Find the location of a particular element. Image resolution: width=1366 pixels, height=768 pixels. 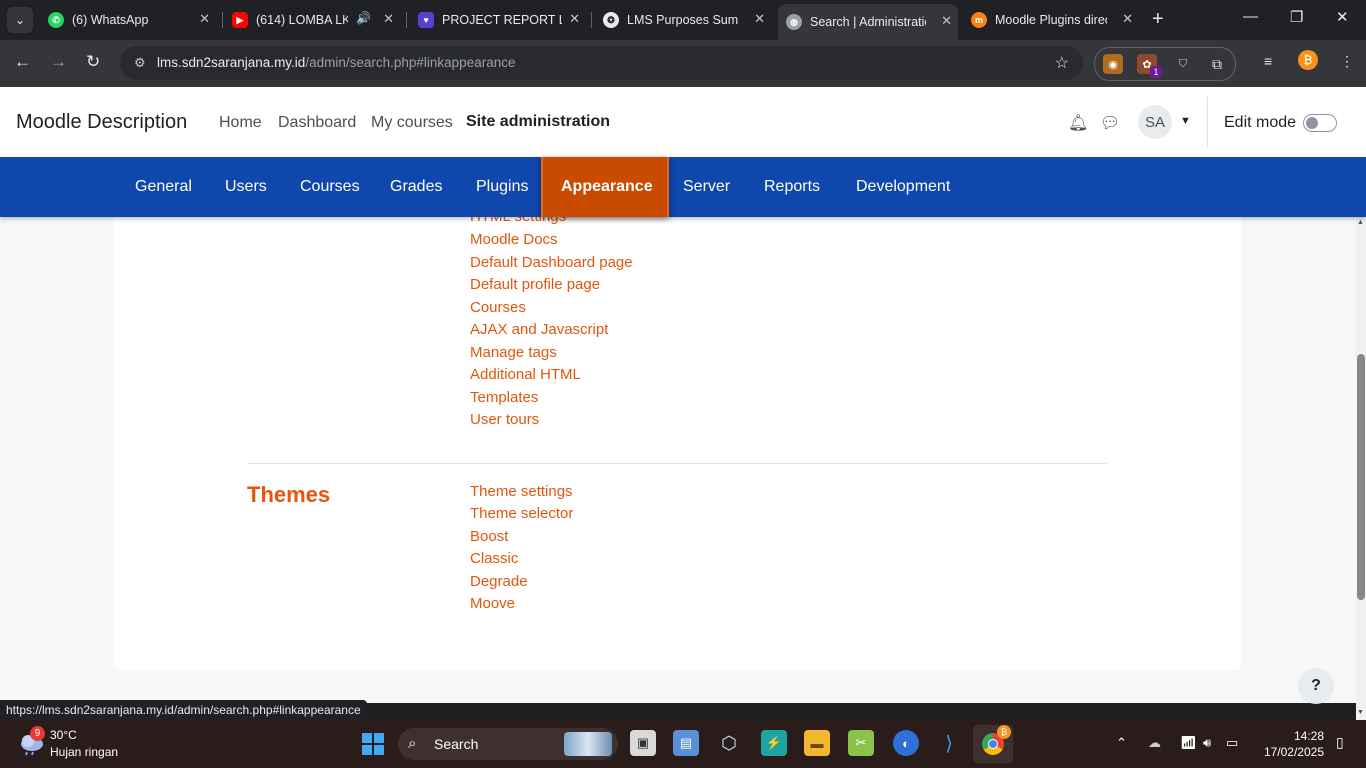

link-html-settings: HTML settings is located at coordinates (518, 221).